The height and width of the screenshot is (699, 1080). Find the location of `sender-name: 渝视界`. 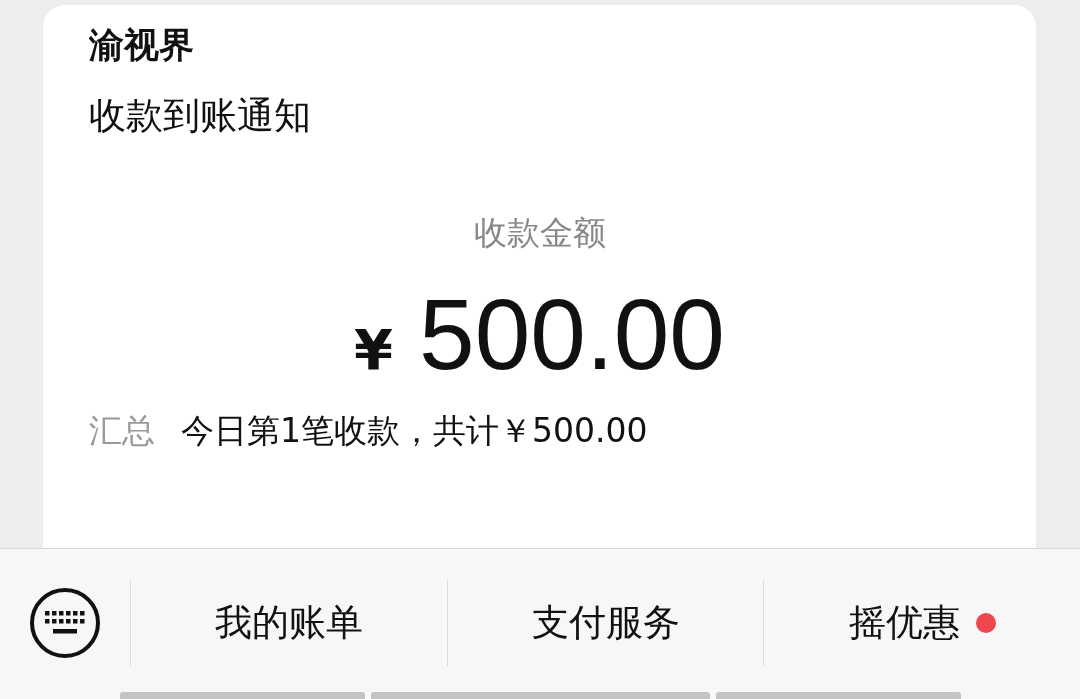

sender-name: 渝视界 is located at coordinates (142, 45).